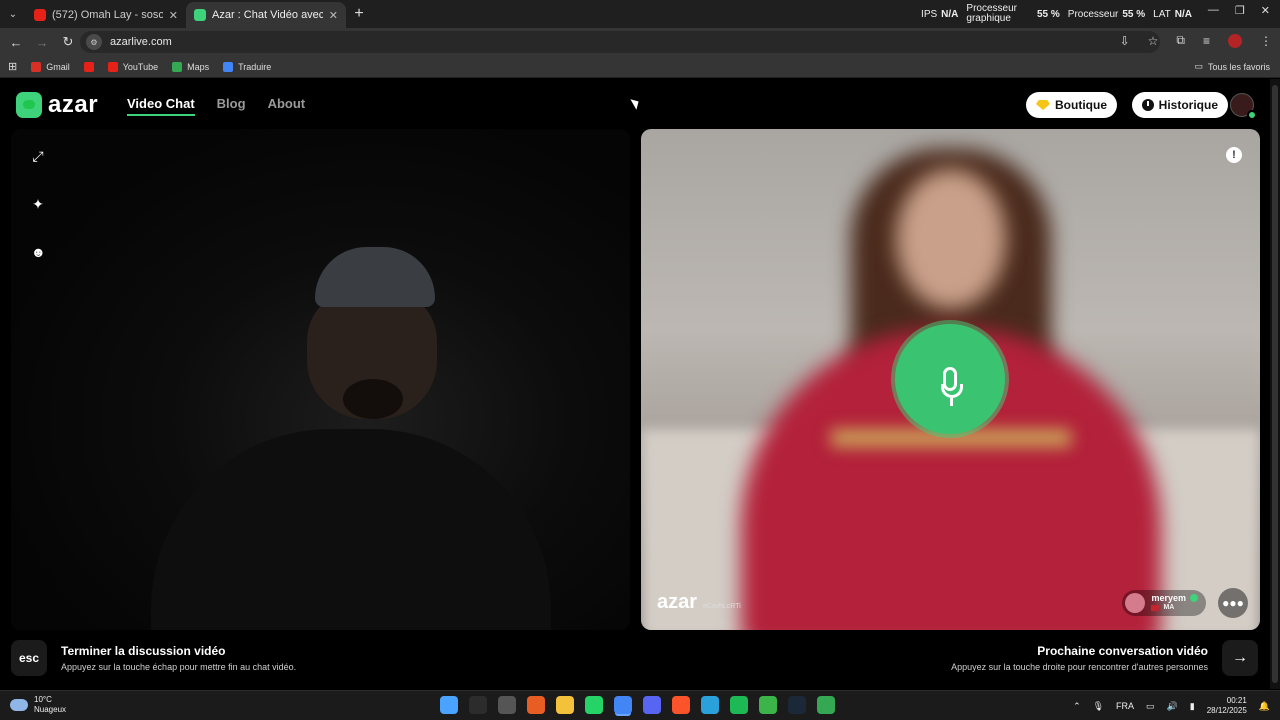 The height and width of the screenshot is (720, 1280). What do you see at coordinates (1150, 706) in the screenshot?
I see `network-icon: ▭` at bounding box center [1150, 706].